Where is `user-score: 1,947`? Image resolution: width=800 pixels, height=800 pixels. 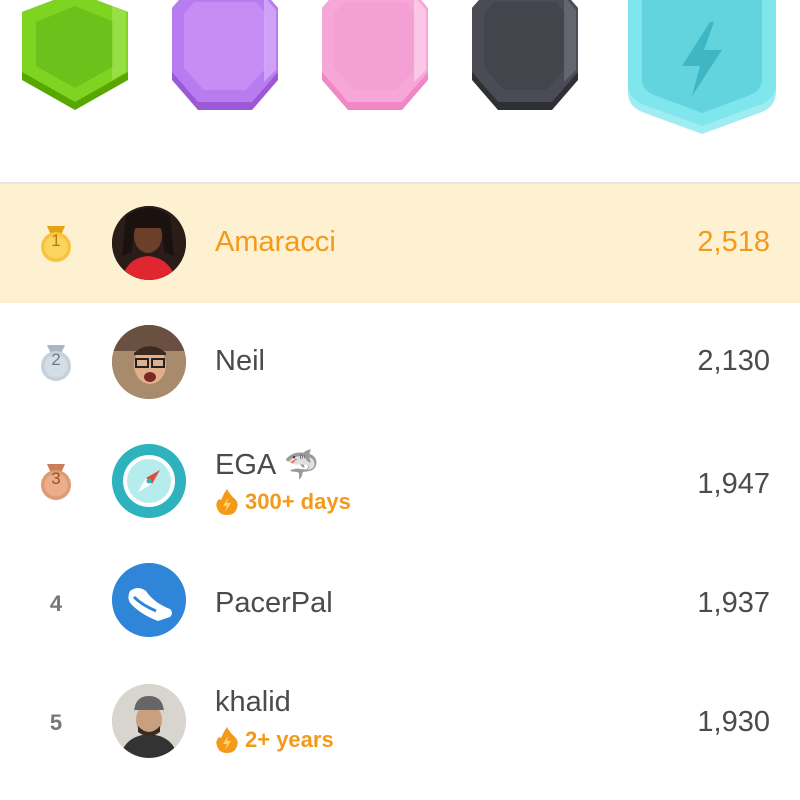
user-score: 1,947 is located at coordinates (733, 484).